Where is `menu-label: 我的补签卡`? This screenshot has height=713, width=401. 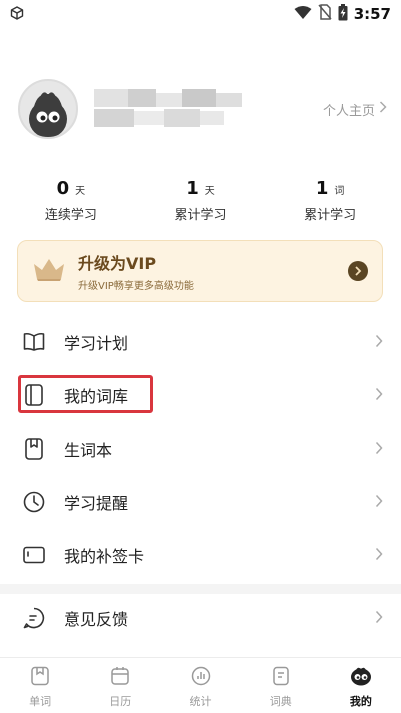
menu-label: 我的补签卡 is located at coordinates (104, 556).